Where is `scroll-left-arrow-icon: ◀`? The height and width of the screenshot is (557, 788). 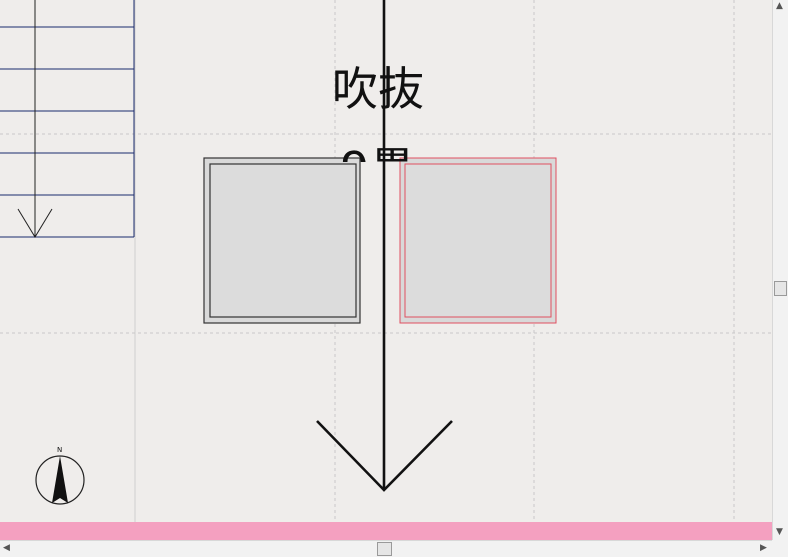
scroll-left-arrow-icon: ◀ is located at coordinates (6, 548).